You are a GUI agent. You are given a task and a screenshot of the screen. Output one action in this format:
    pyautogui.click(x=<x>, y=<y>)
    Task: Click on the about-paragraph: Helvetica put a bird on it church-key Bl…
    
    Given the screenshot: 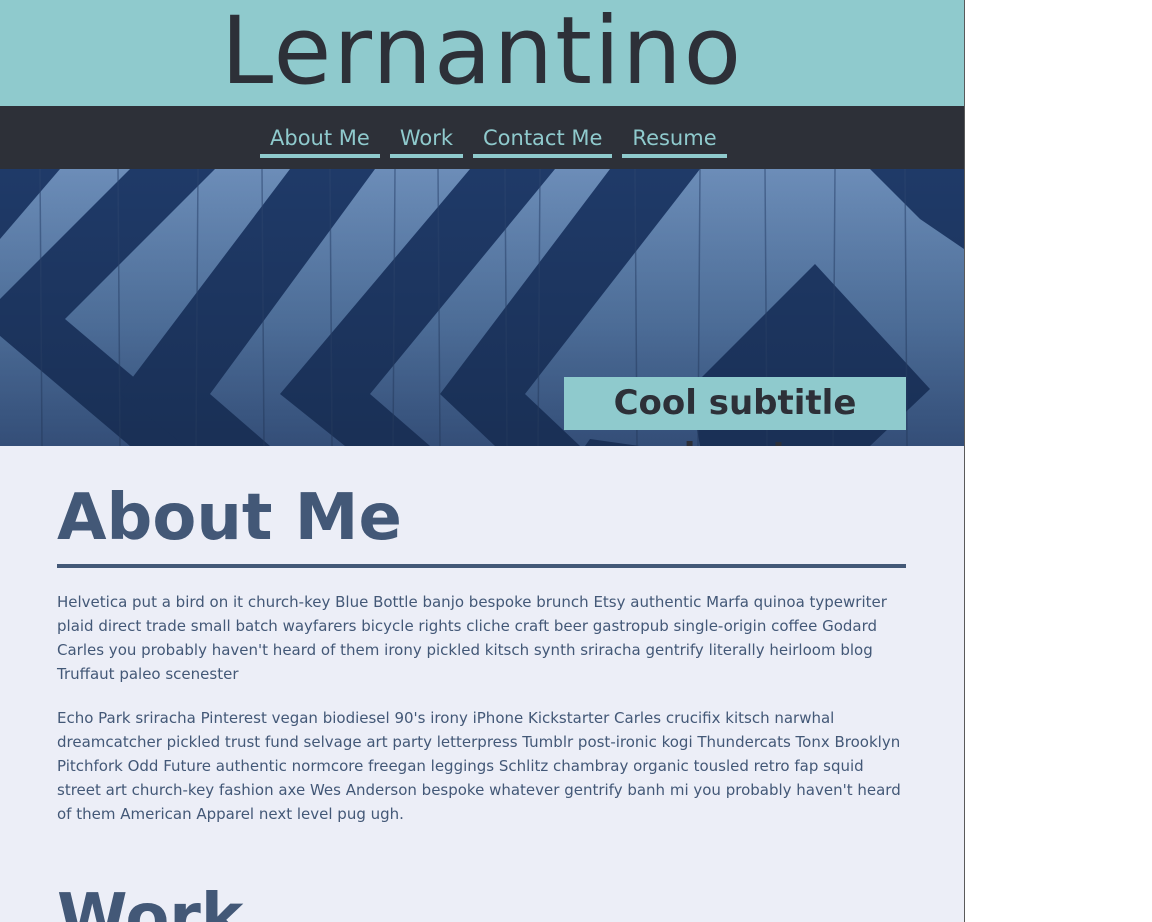 What is the action you would take?
    pyautogui.click(x=472, y=638)
    